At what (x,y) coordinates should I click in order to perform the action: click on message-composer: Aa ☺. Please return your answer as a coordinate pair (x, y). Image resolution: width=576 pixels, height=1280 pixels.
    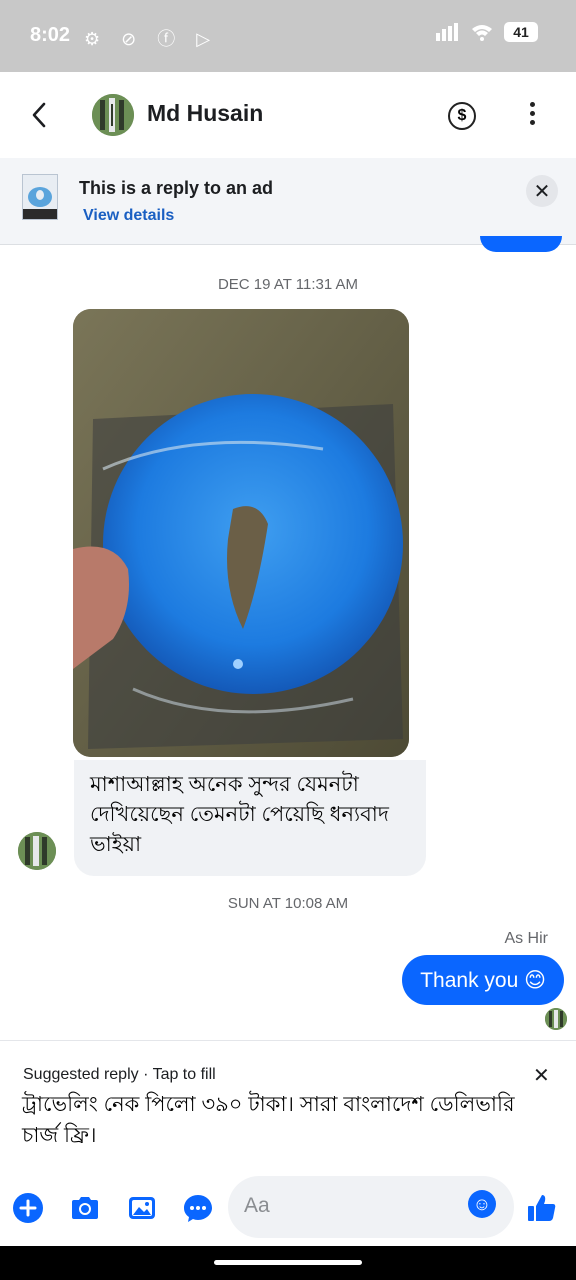
    Looking at the image, I should click on (288, 1209).